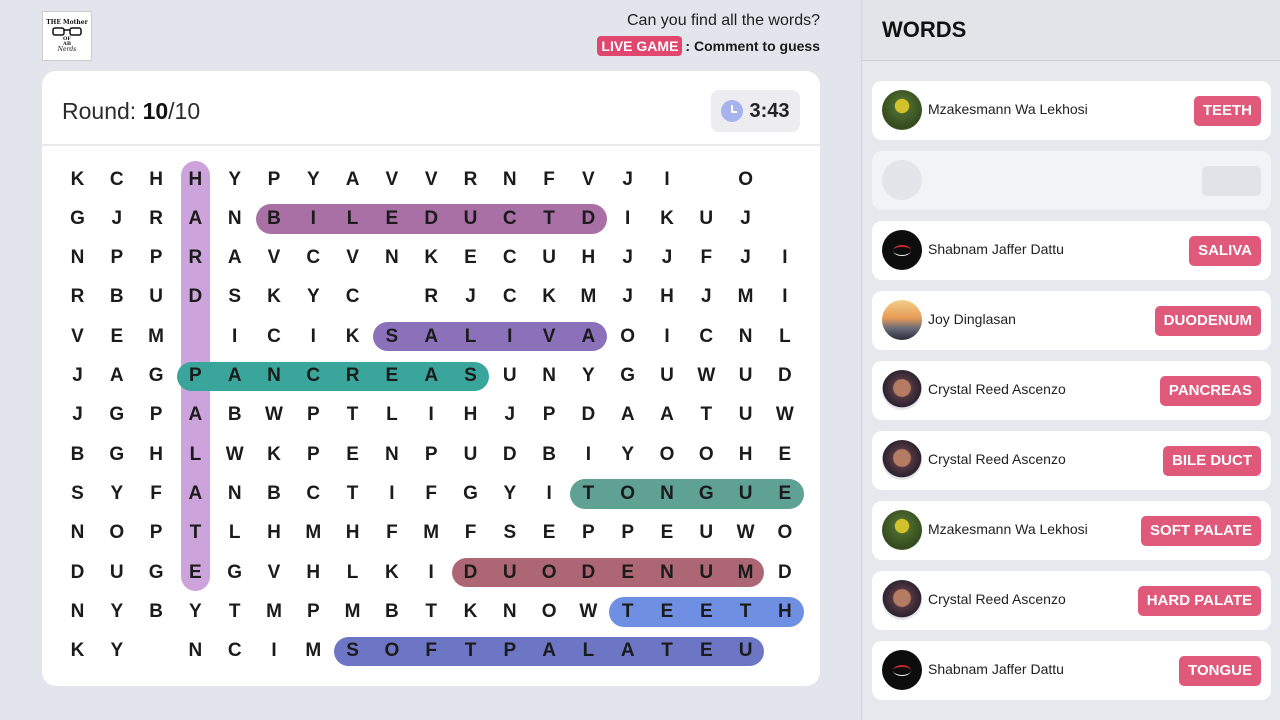 The image size is (1280, 720). Describe the element at coordinates (1071, 250) in the screenshot. I see `found-word-entry: Shabnam Jaffer Dattu SALIVA` at that location.